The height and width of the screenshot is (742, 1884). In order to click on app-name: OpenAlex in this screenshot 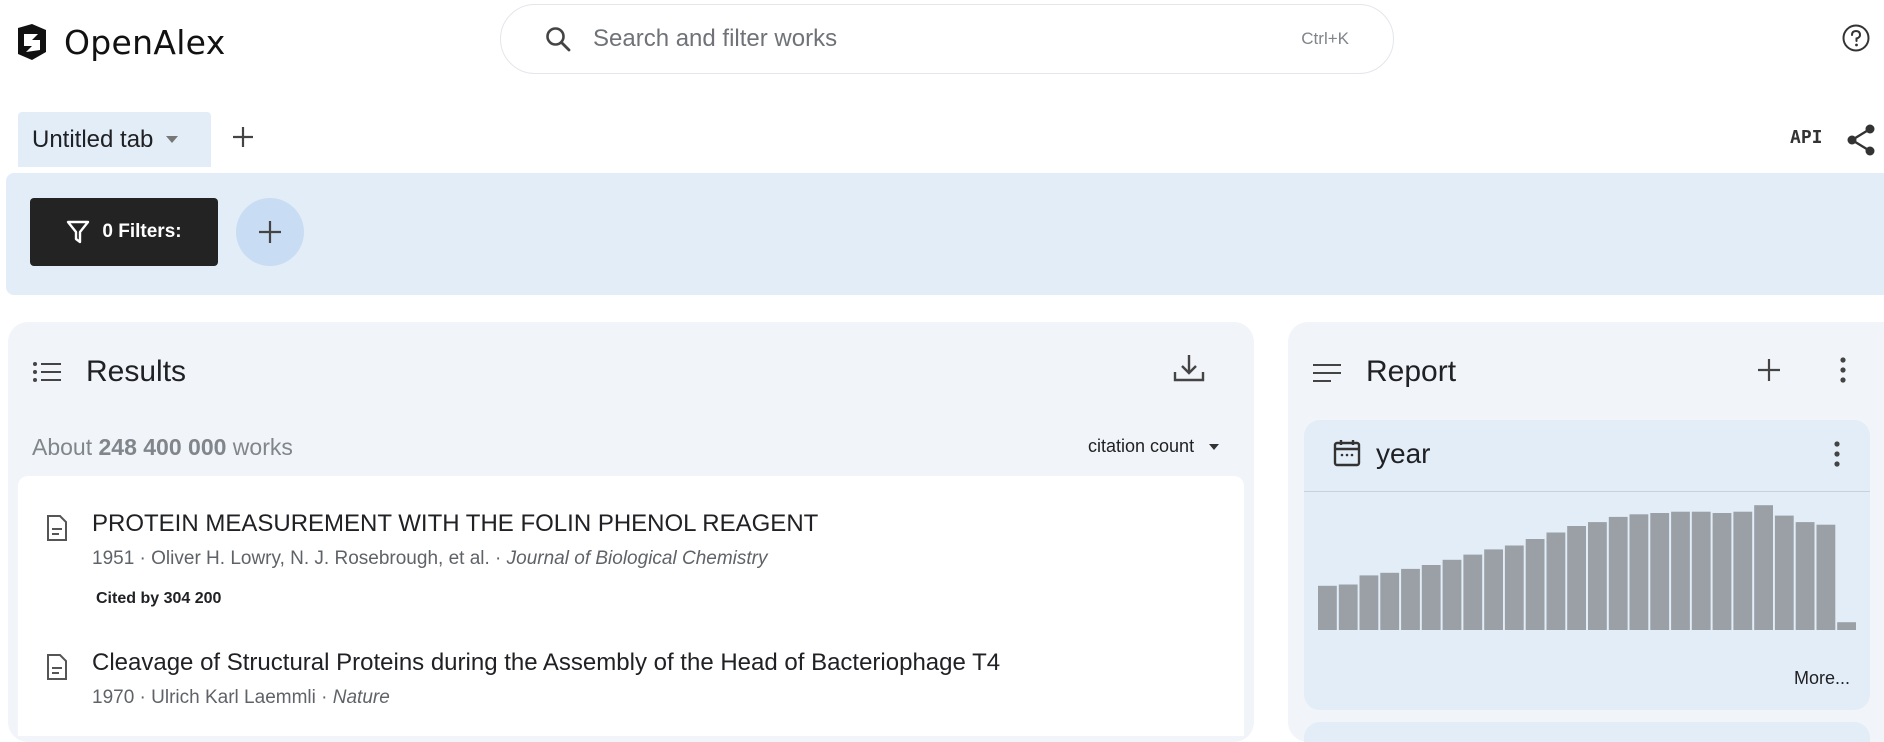, I will do `click(145, 42)`.